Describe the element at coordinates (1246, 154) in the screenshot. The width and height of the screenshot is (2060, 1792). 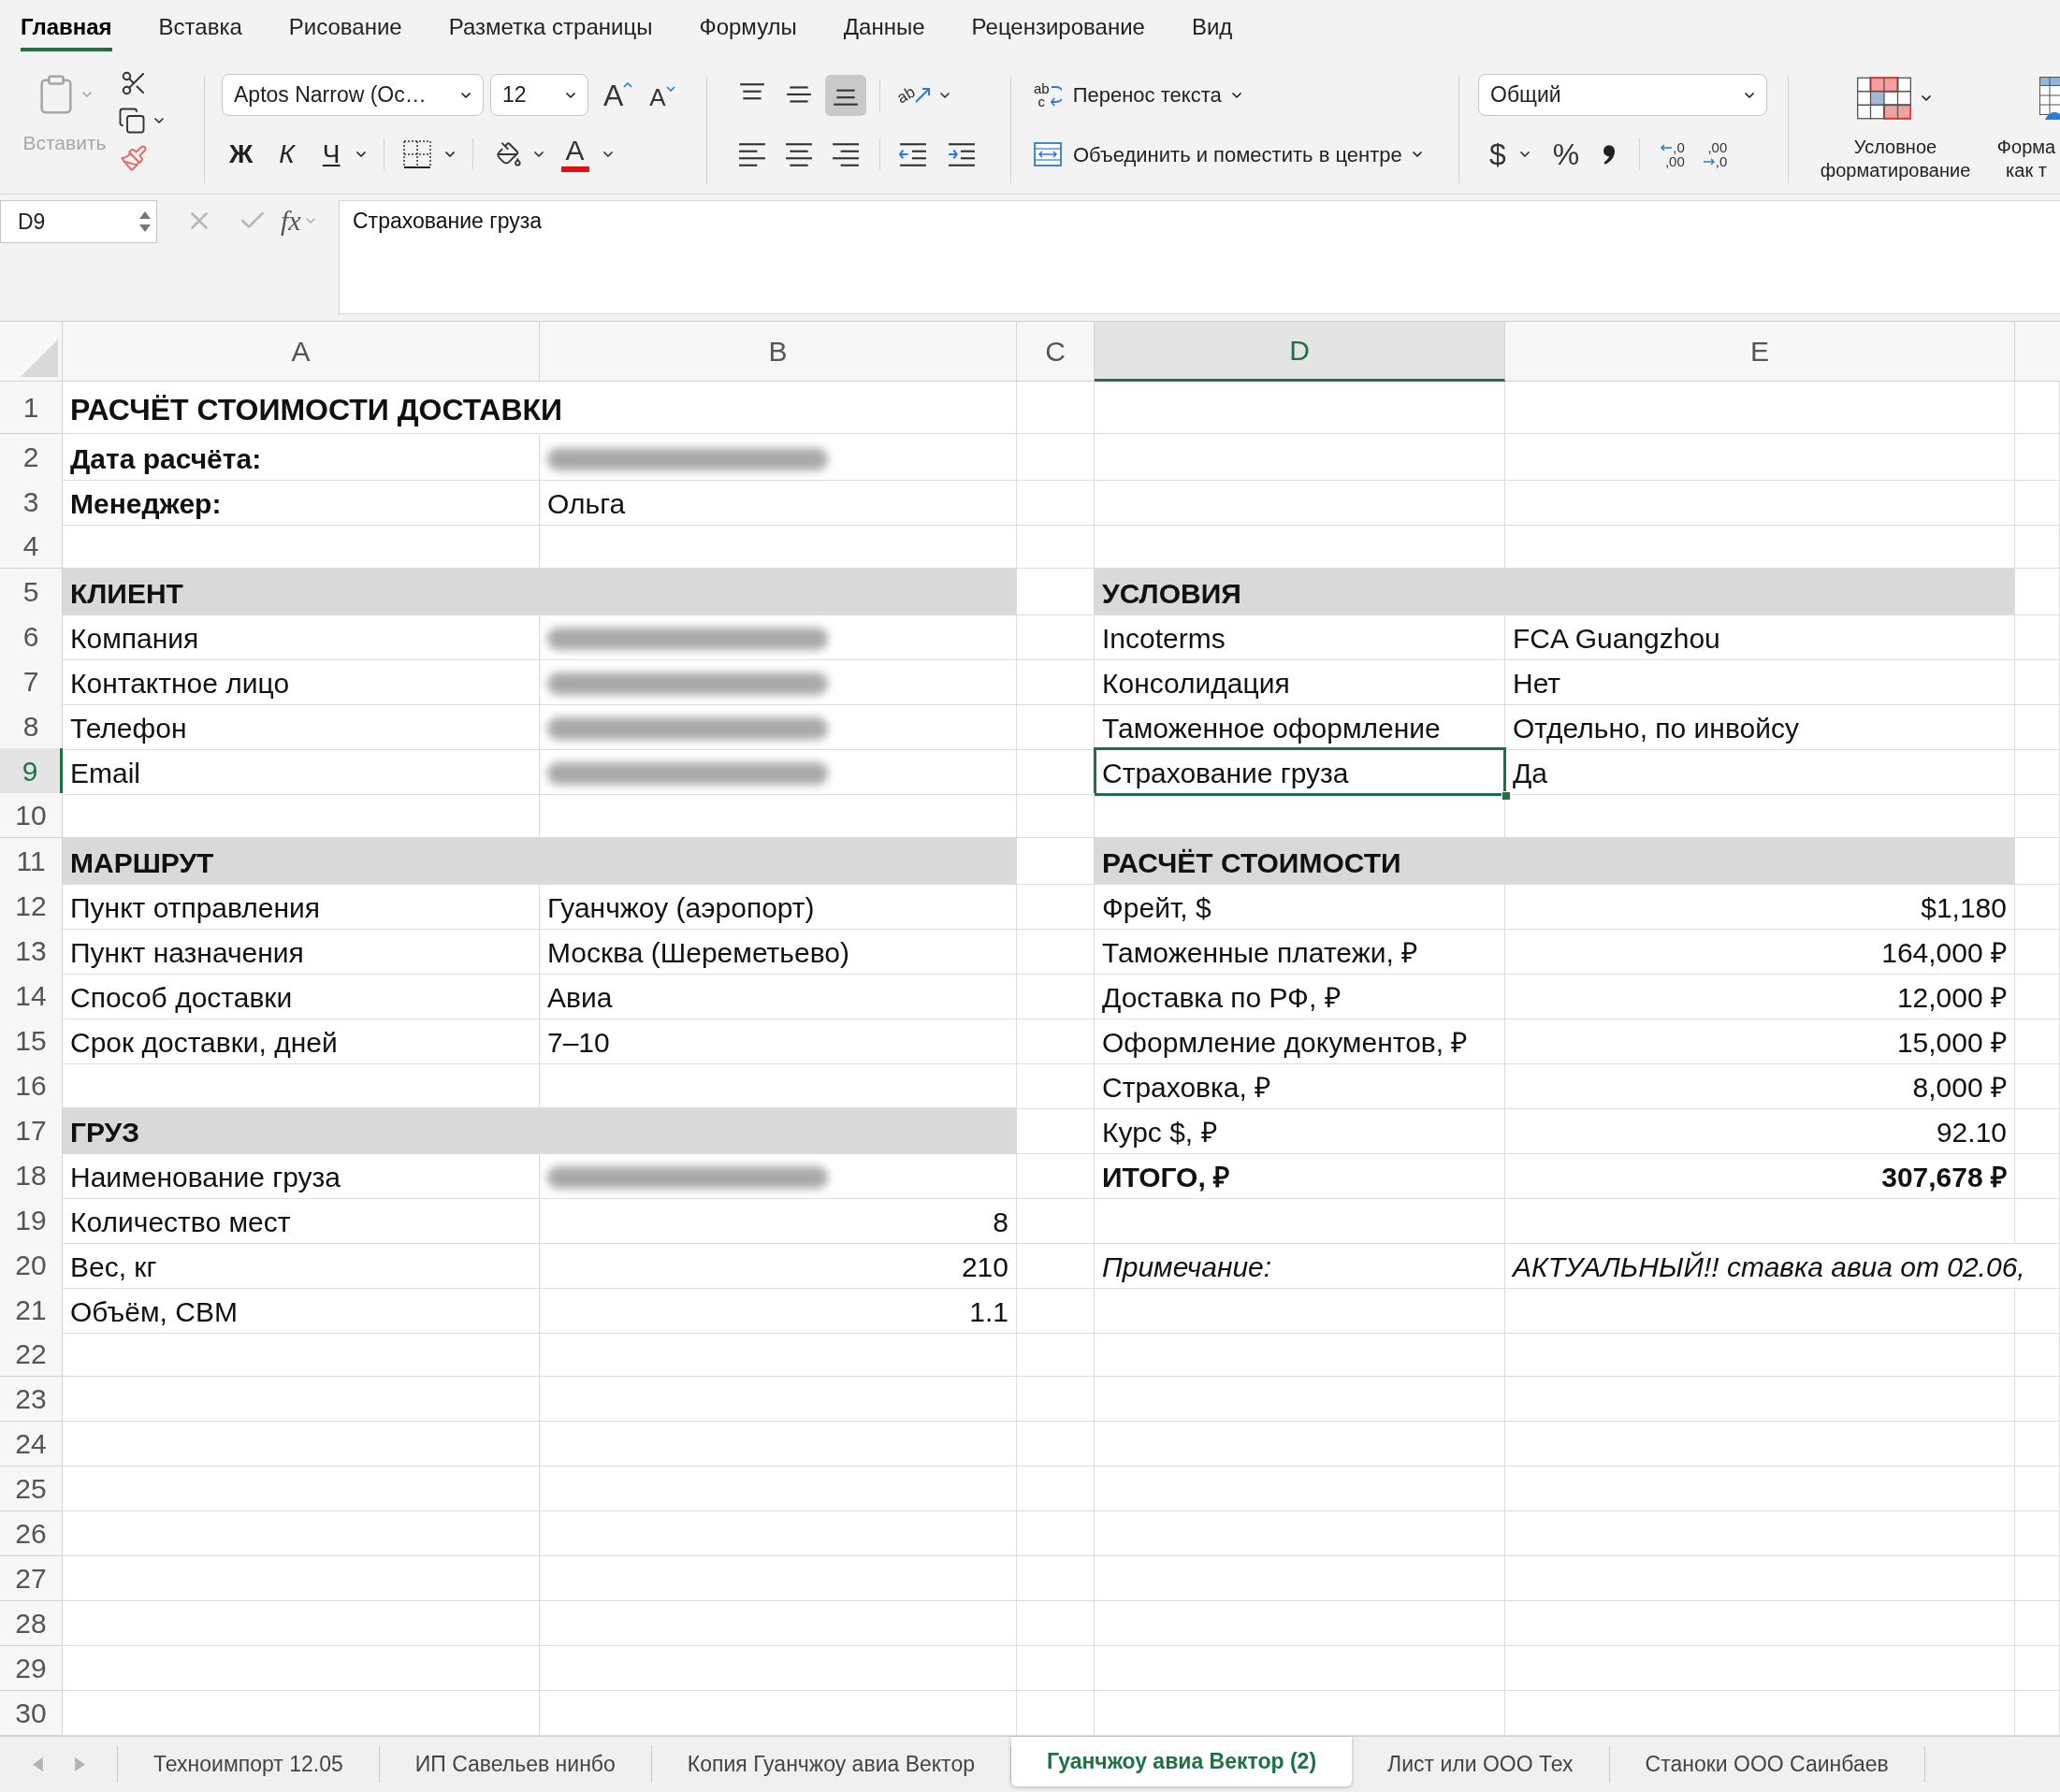
I see `merge-center-button: Объединить и поместить в центре` at that location.